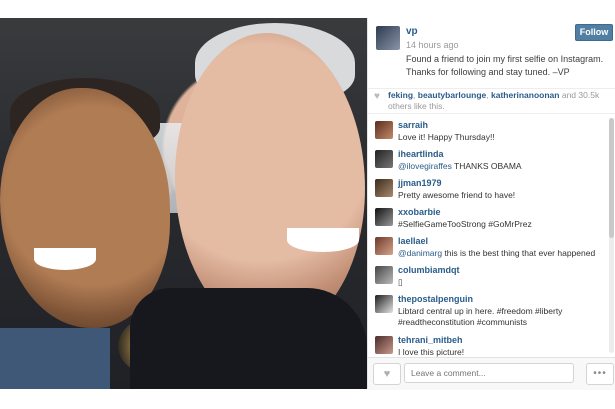  What do you see at coordinates (589, 95) in the screenshot?
I see `likes-count: 30.5k` at bounding box center [589, 95].